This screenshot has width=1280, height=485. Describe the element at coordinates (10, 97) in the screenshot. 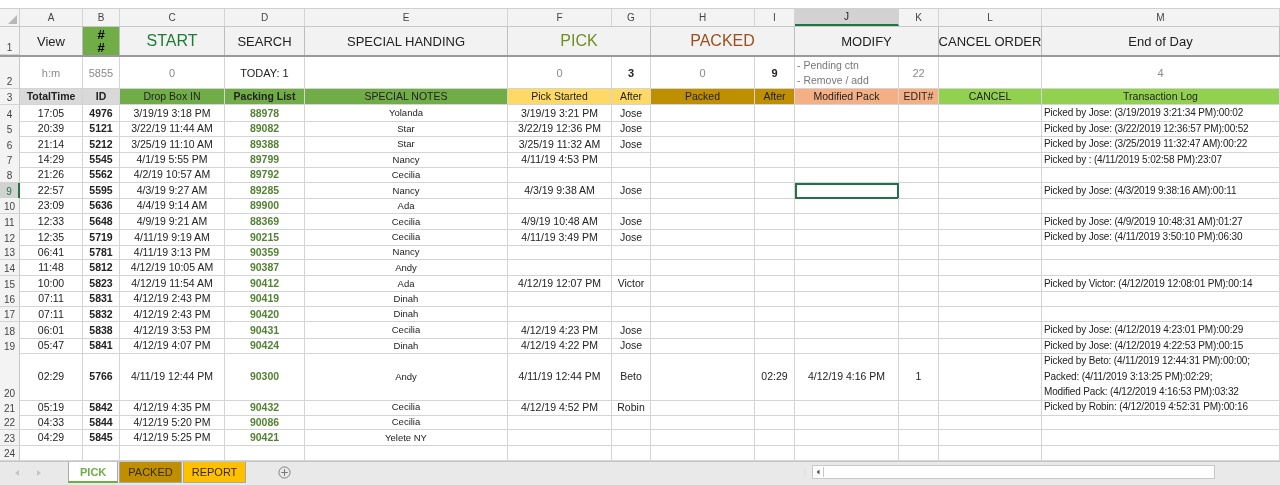

I see `row-number: 3` at that location.